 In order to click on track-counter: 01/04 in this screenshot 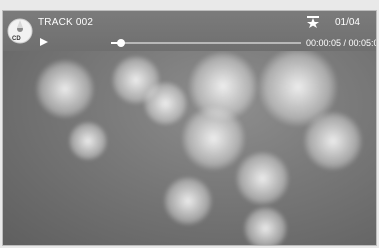, I will do `click(347, 22)`.